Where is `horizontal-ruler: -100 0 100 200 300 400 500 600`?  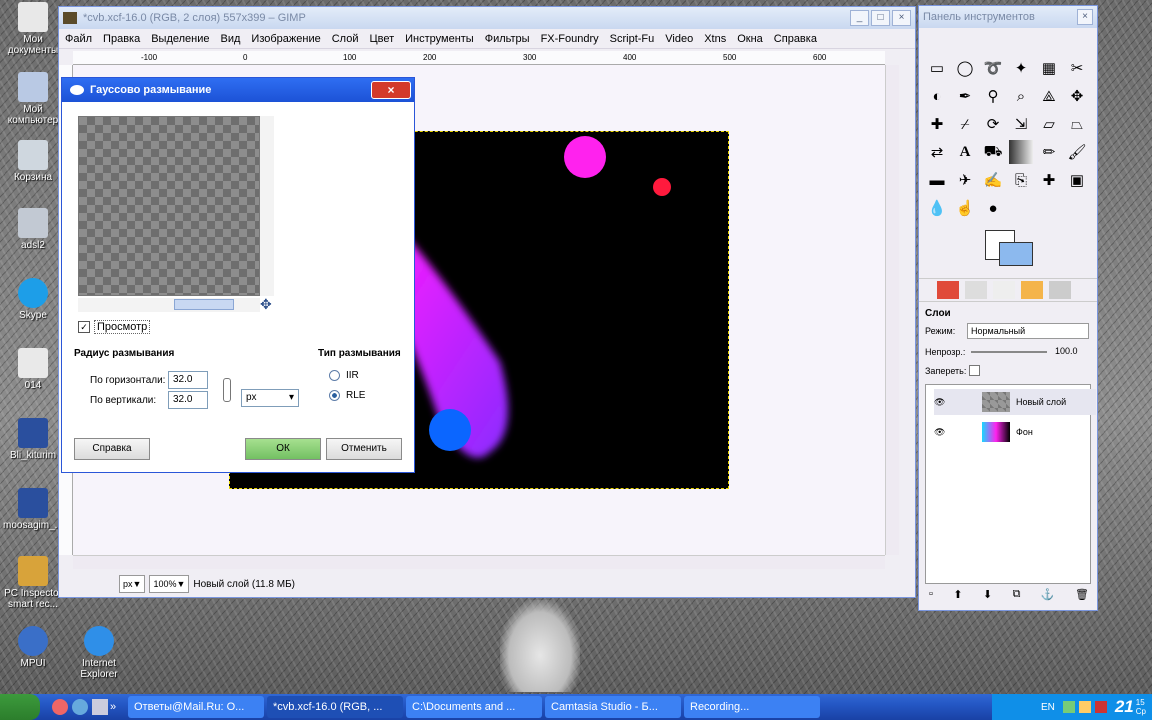 horizontal-ruler: -100 0 100 200 300 400 500 600 is located at coordinates (479, 58).